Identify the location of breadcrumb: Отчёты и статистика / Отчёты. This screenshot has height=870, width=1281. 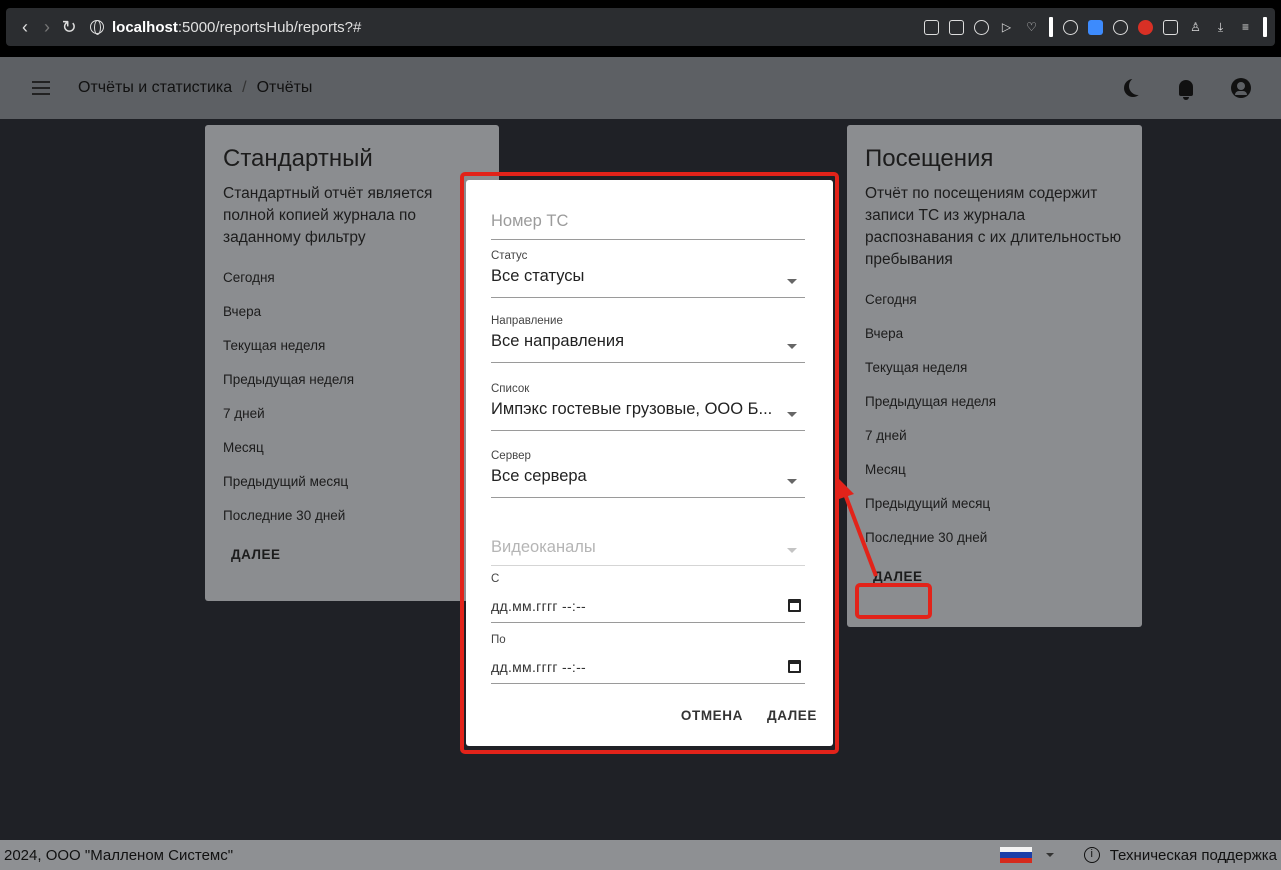
(195, 88).